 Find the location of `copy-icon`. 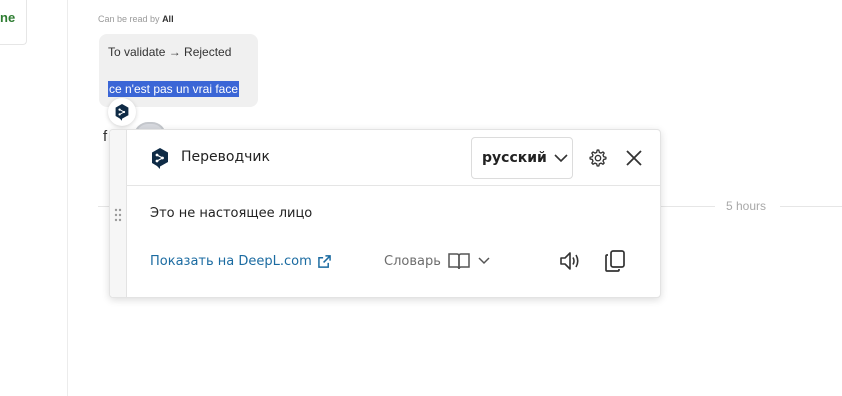

copy-icon is located at coordinates (615, 261).